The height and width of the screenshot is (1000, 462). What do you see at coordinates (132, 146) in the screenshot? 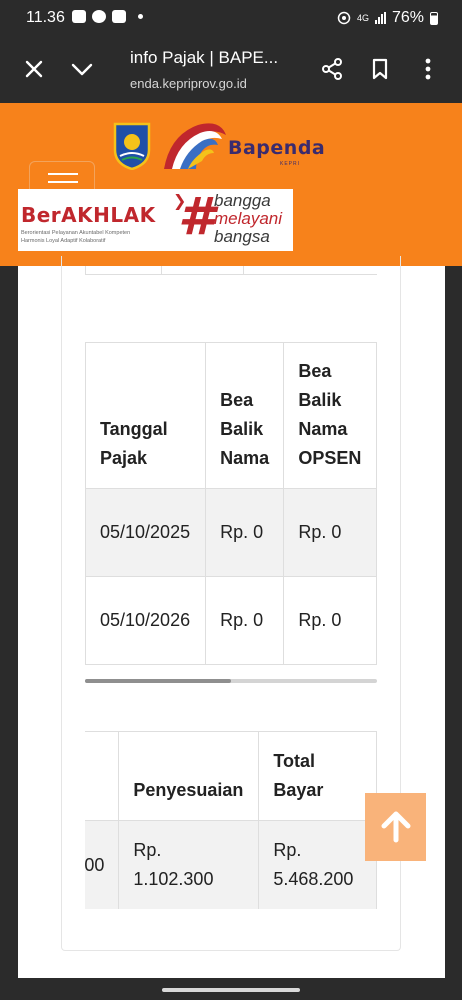
I see `kepri-emblem-logo` at bounding box center [132, 146].